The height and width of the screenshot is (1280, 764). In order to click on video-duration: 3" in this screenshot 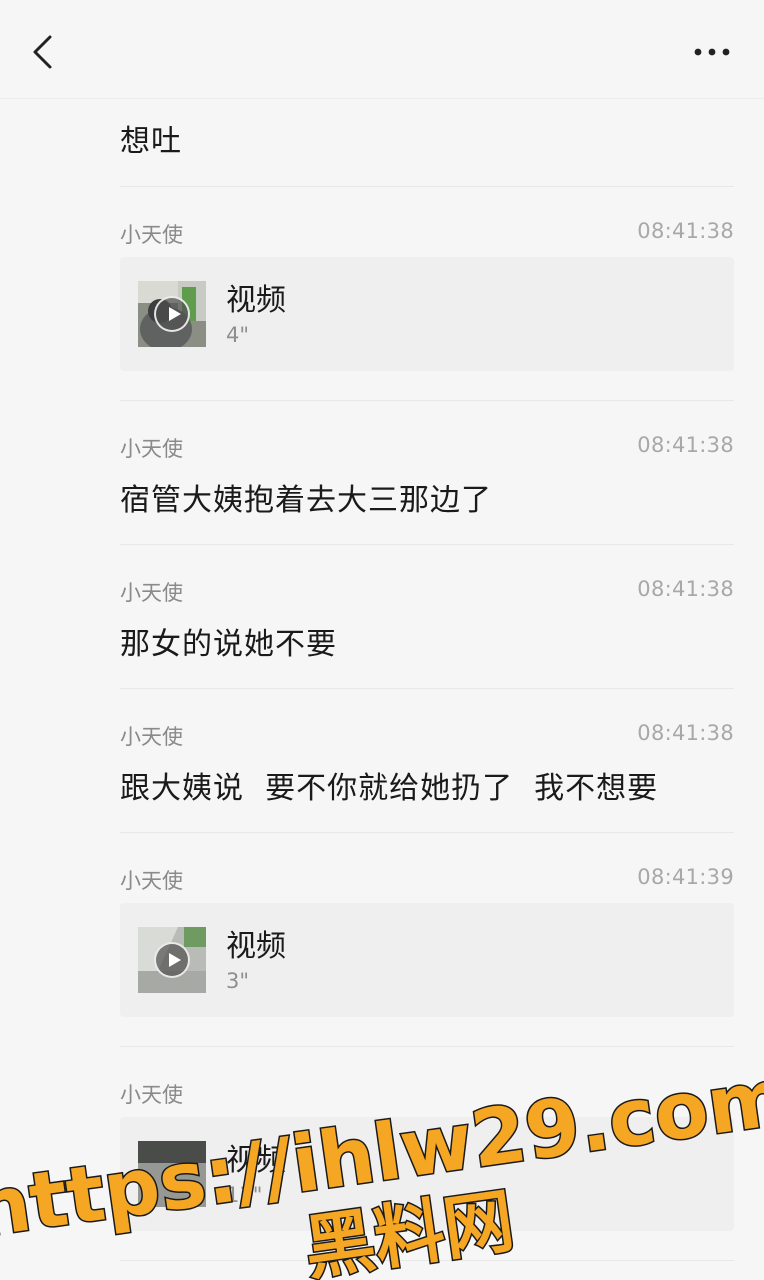, I will do `click(238, 981)`.